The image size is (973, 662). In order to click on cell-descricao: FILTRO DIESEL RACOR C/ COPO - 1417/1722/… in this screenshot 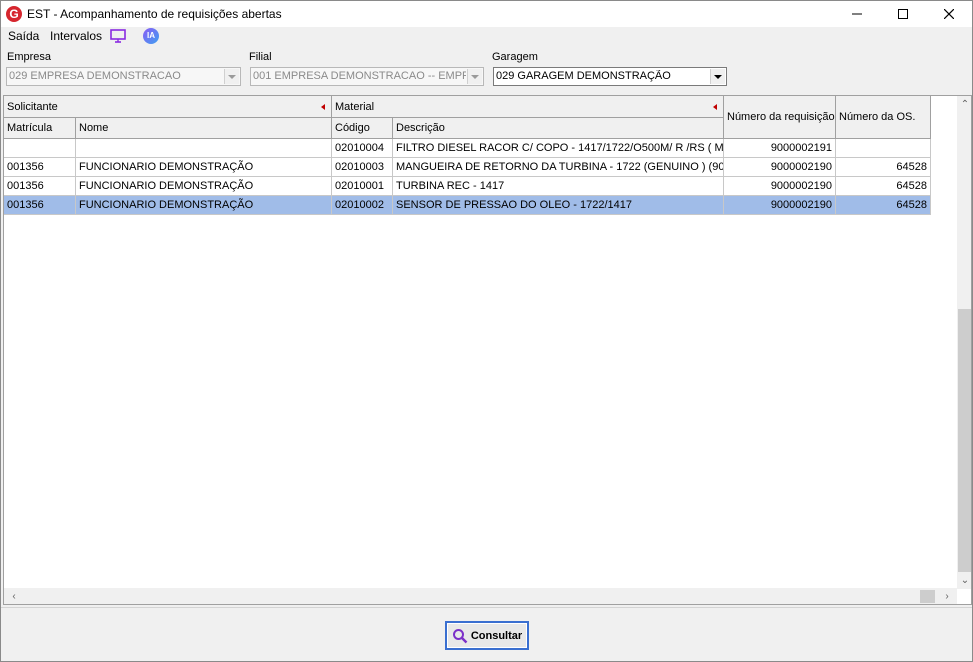, I will do `click(558, 148)`.